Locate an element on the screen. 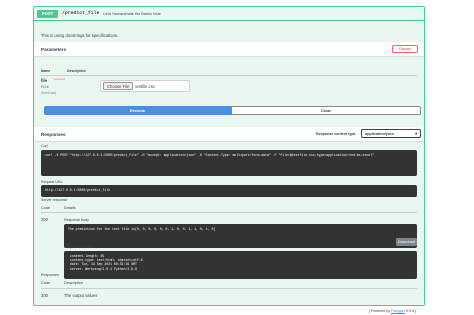 This screenshot has height=315, width=474. request-url: http://127.0.0.1:5000/predict_file is located at coordinates (229, 191).